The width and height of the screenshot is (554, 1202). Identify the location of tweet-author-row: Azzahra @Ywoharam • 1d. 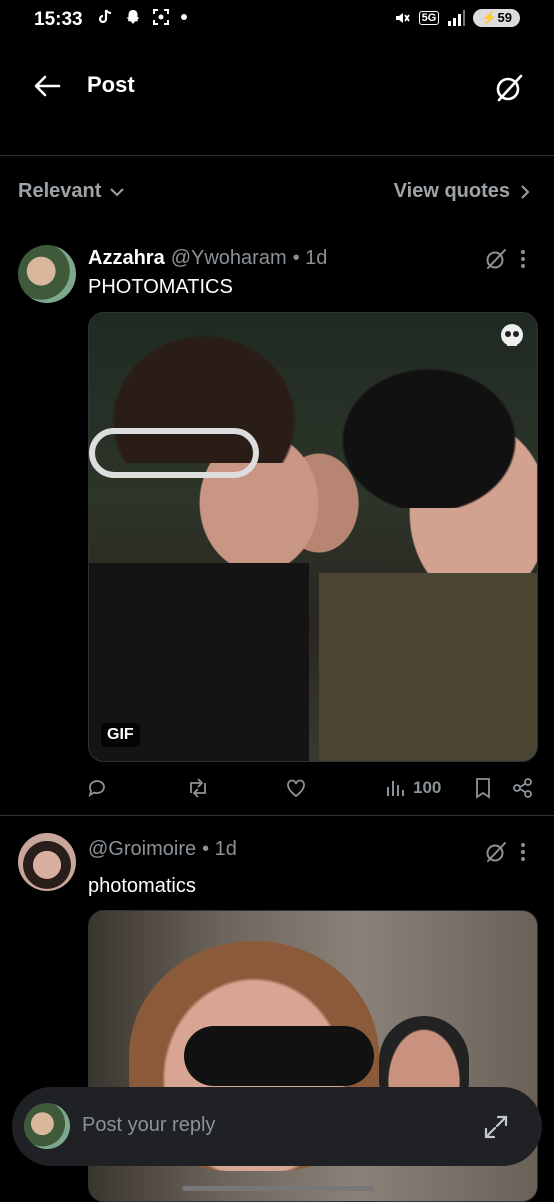
(207, 258).